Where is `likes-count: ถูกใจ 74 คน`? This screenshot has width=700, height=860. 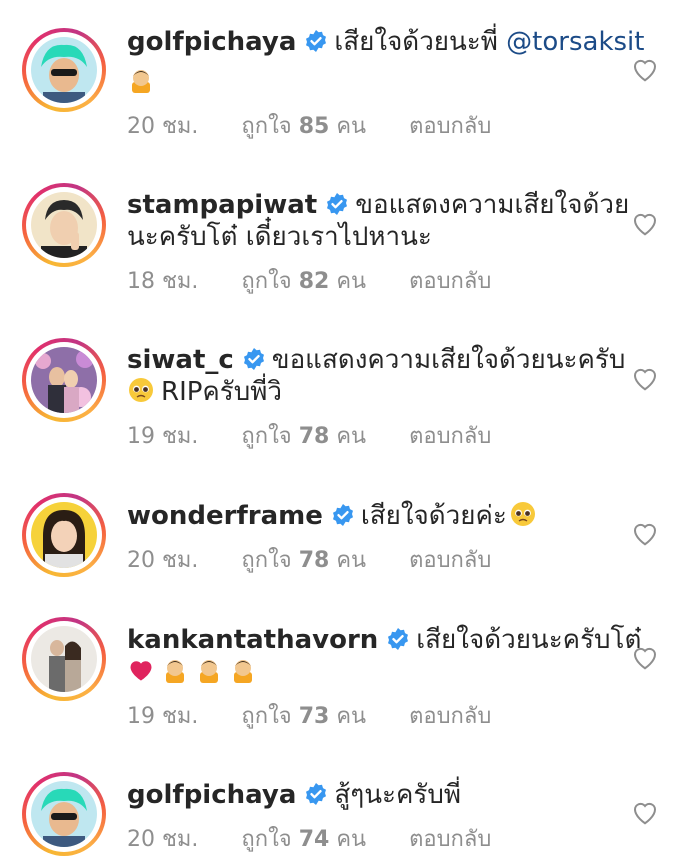 likes-count: ถูกใจ 74 คน is located at coordinates (303, 838).